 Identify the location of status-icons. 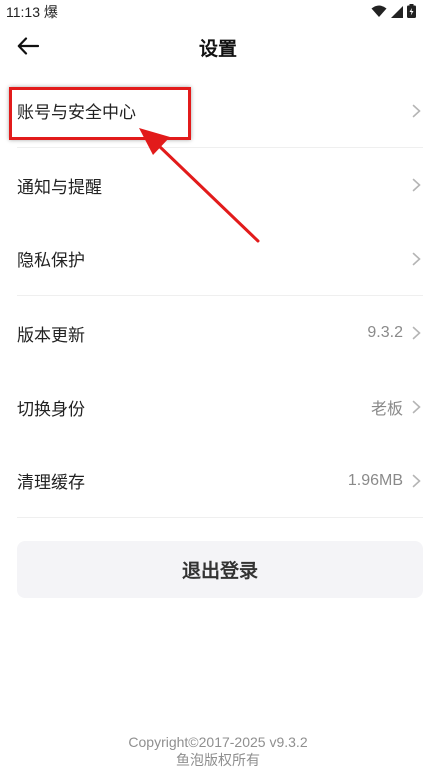
(393, 12).